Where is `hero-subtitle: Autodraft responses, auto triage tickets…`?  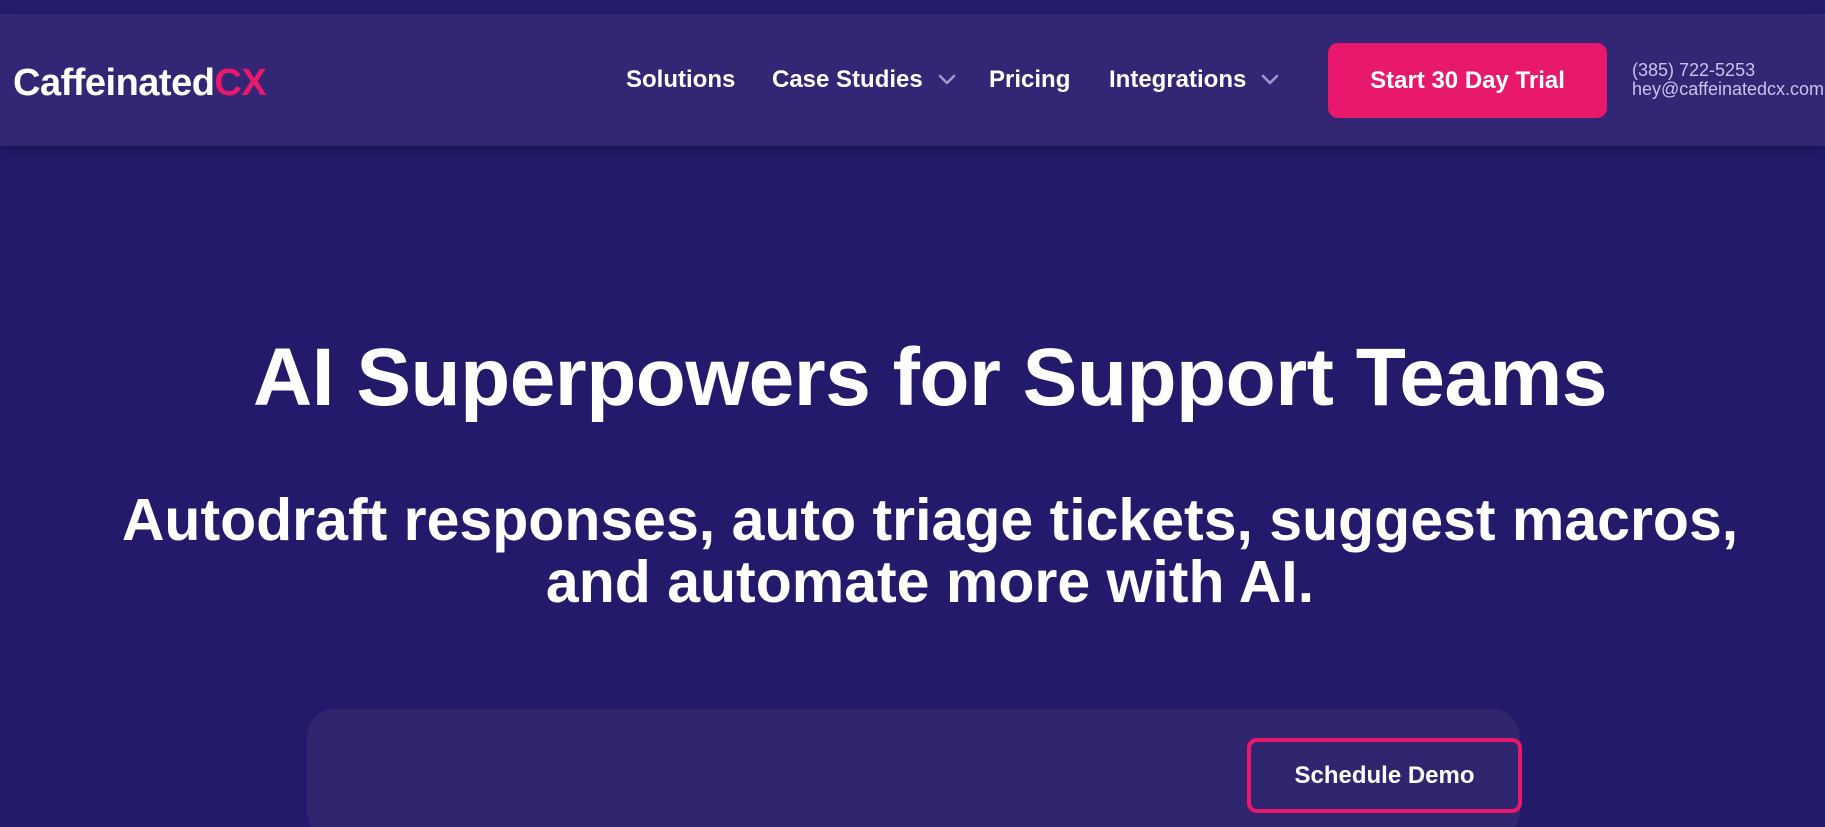
hero-subtitle: Autodraft responses, auto triage tickets… is located at coordinates (912, 551).